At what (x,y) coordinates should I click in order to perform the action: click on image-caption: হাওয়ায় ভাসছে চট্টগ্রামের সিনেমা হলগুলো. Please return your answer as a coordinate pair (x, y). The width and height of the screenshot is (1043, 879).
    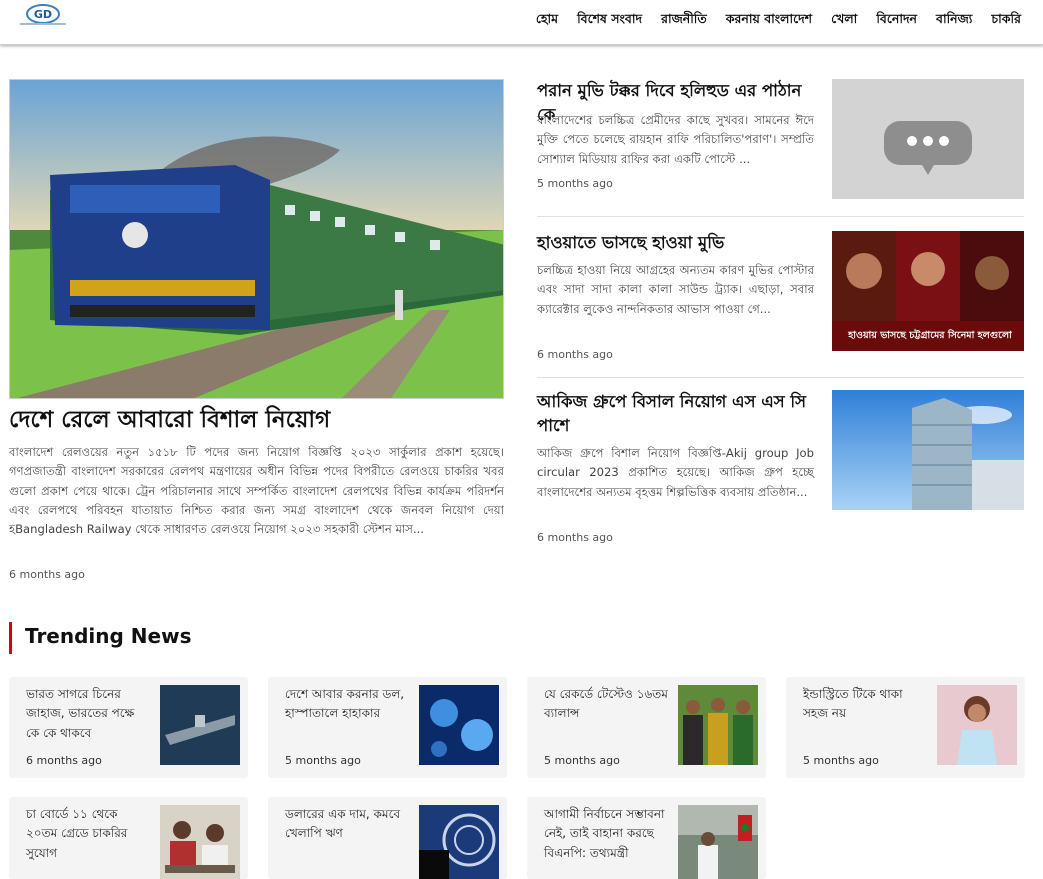
    Looking at the image, I should click on (930, 334).